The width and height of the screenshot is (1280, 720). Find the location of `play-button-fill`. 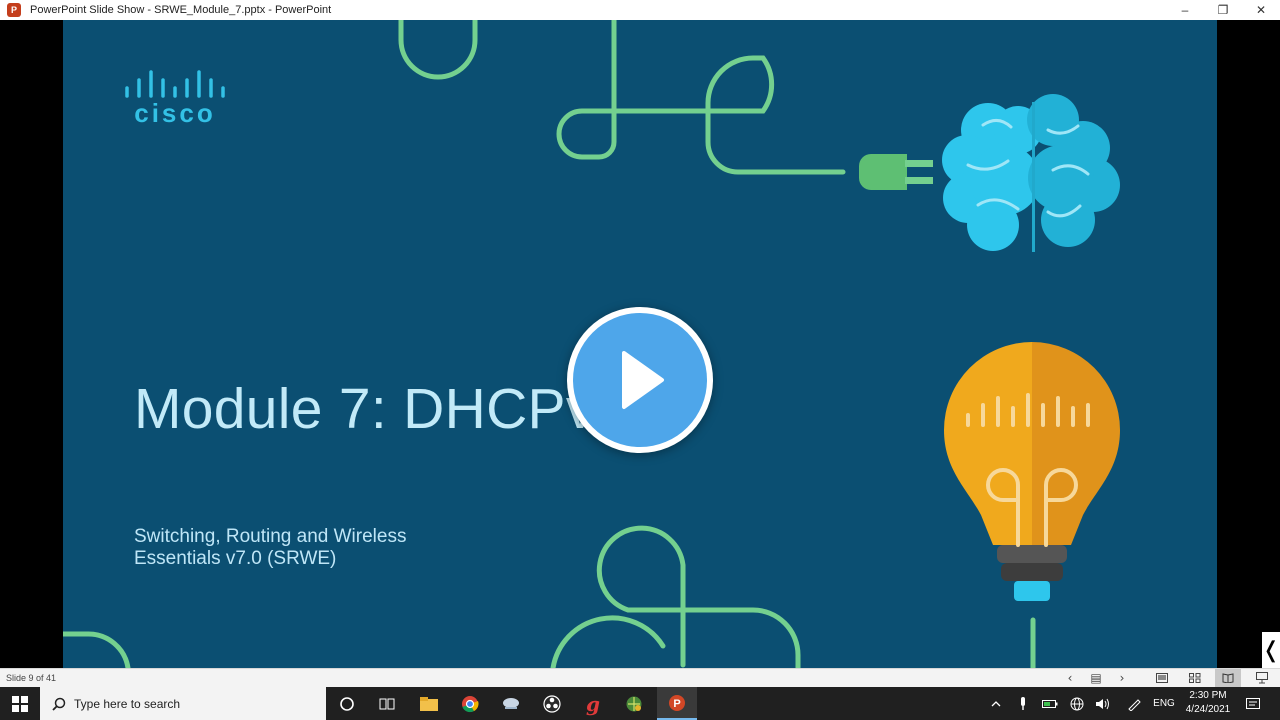

play-button-fill is located at coordinates (640, 380).